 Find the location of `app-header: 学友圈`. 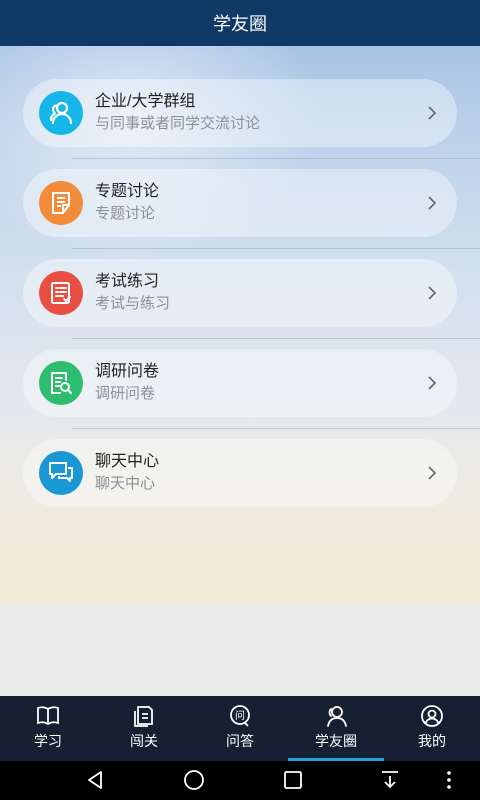

app-header: 学友圈 is located at coordinates (240, 23).